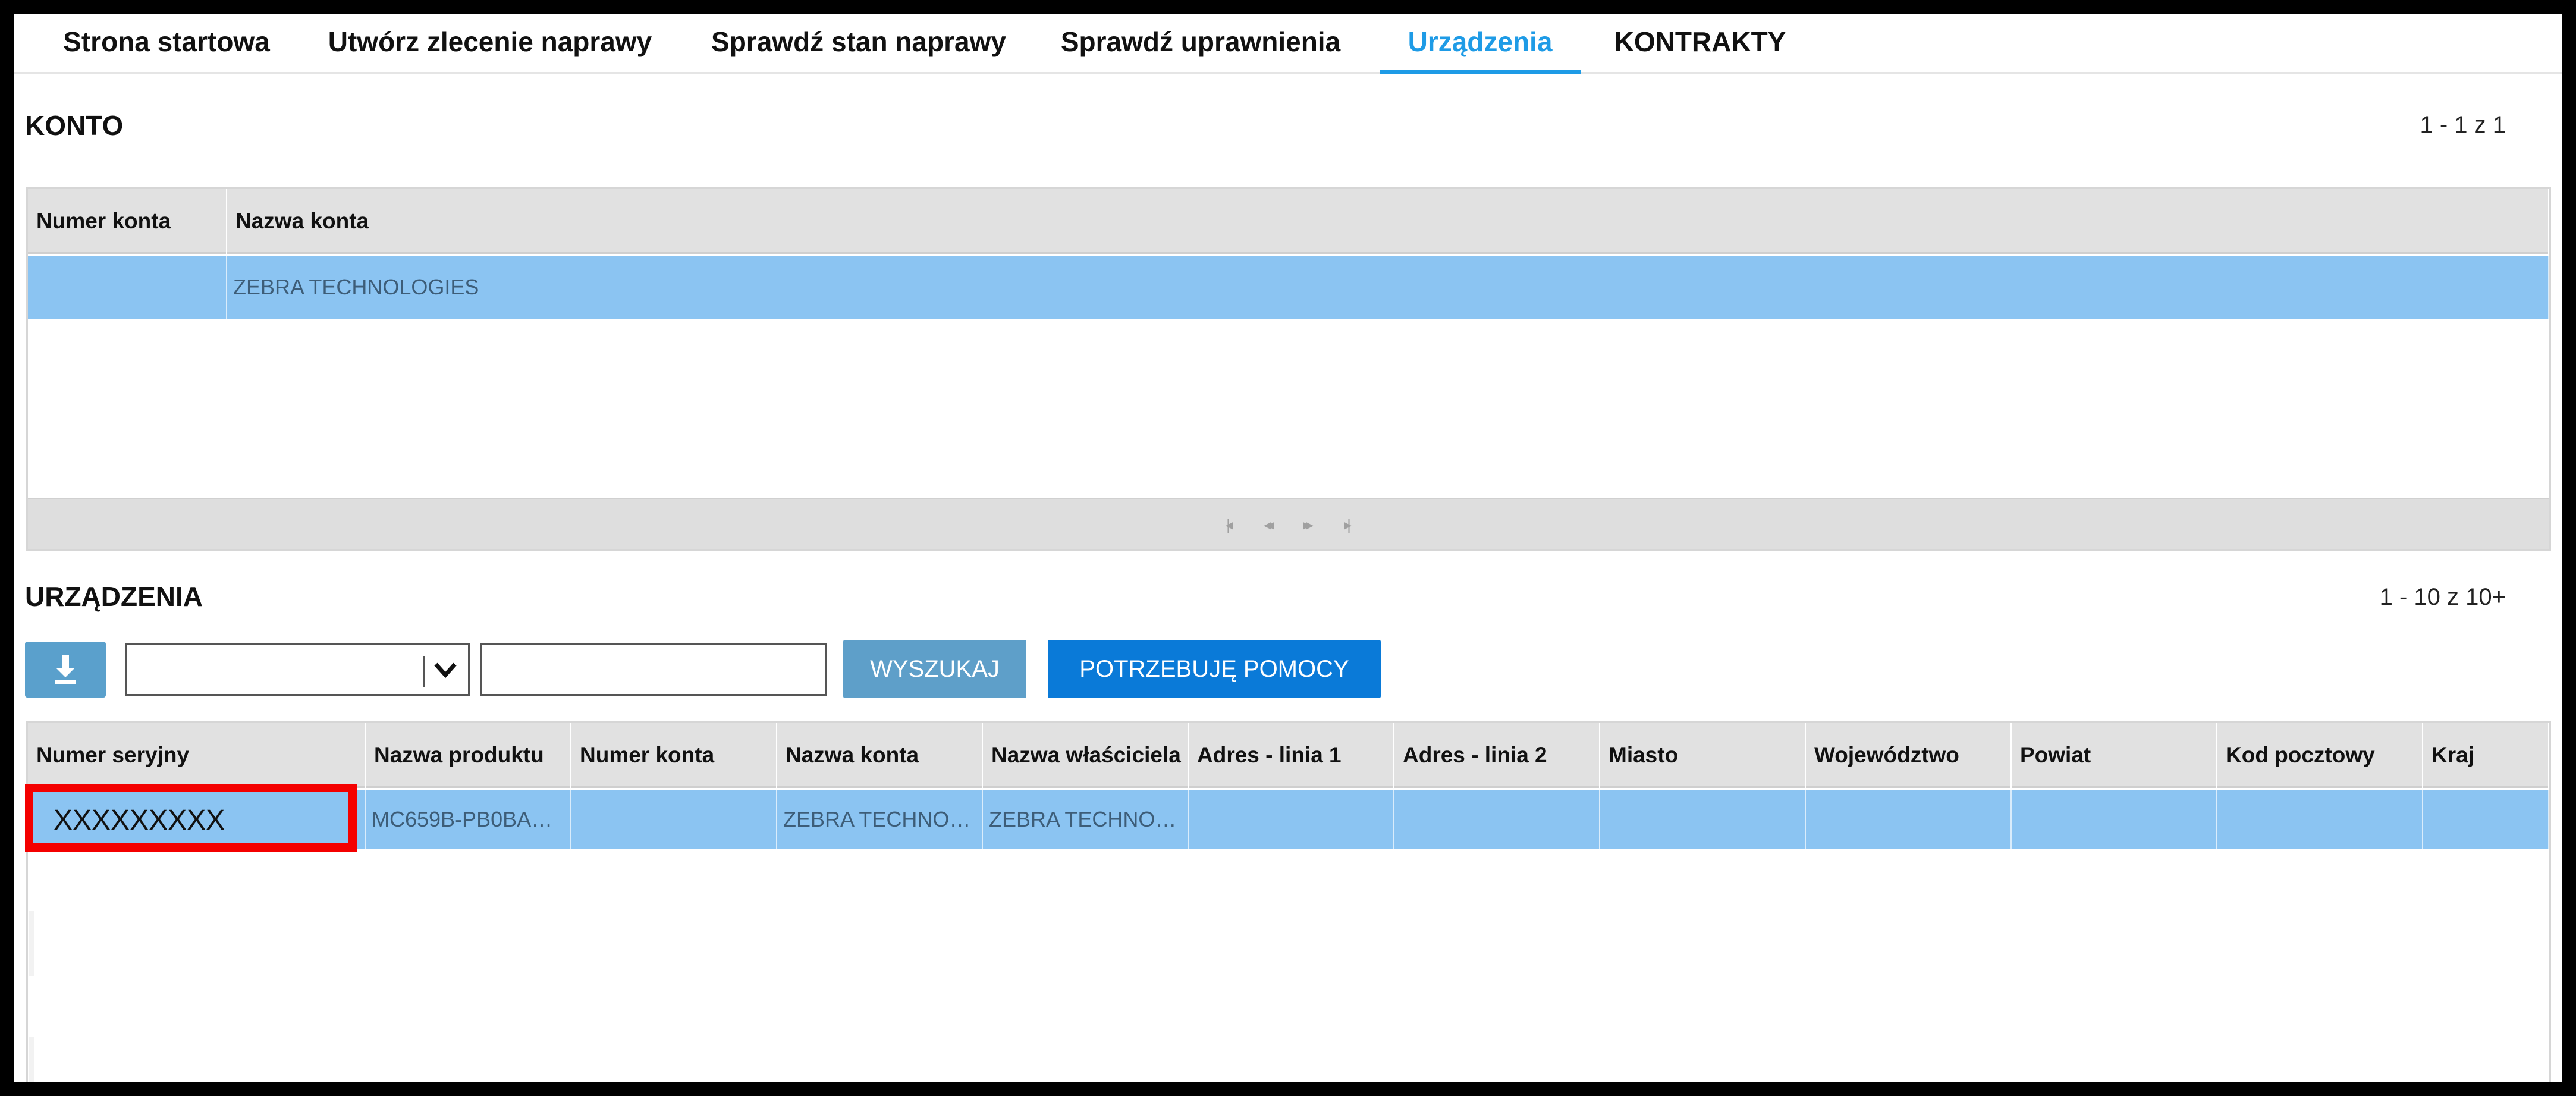 The image size is (2576, 1096). What do you see at coordinates (1306, 525) in the screenshot?
I see `next-page-icon: ▸▸` at bounding box center [1306, 525].